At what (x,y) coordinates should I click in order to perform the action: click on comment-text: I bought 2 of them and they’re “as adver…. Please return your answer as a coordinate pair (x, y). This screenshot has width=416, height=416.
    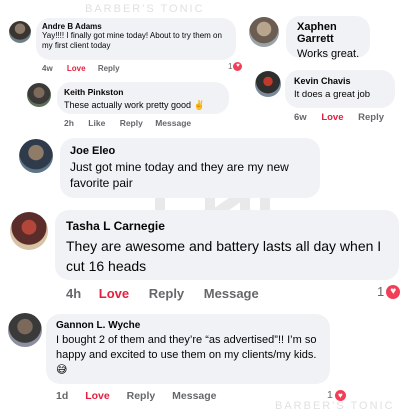
    Looking at the image, I should click on (186, 355).